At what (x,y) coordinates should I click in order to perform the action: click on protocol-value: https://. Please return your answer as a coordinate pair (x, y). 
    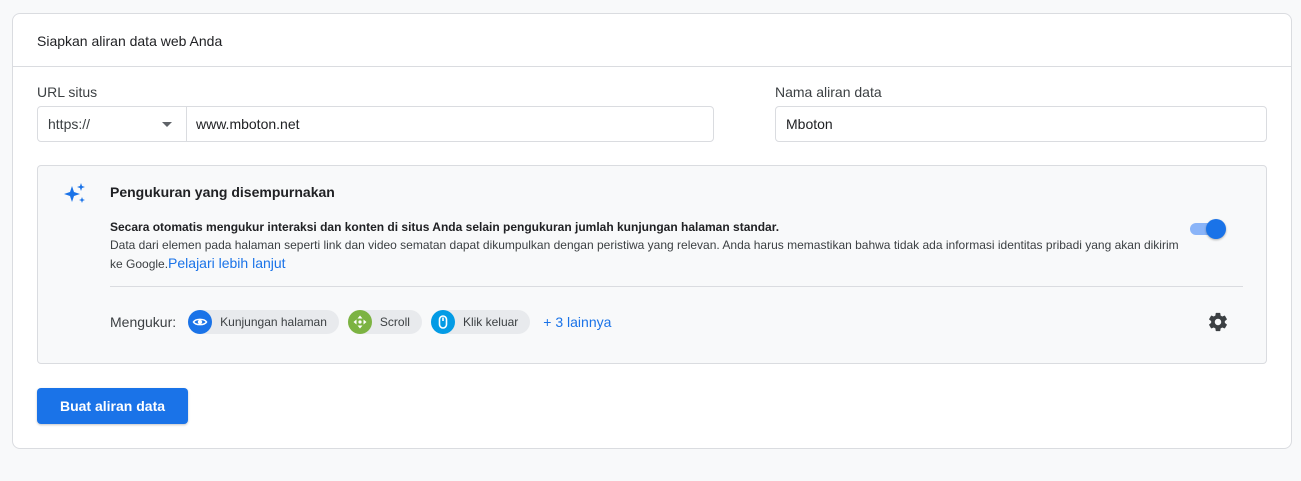
    Looking at the image, I should click on (69, 124).